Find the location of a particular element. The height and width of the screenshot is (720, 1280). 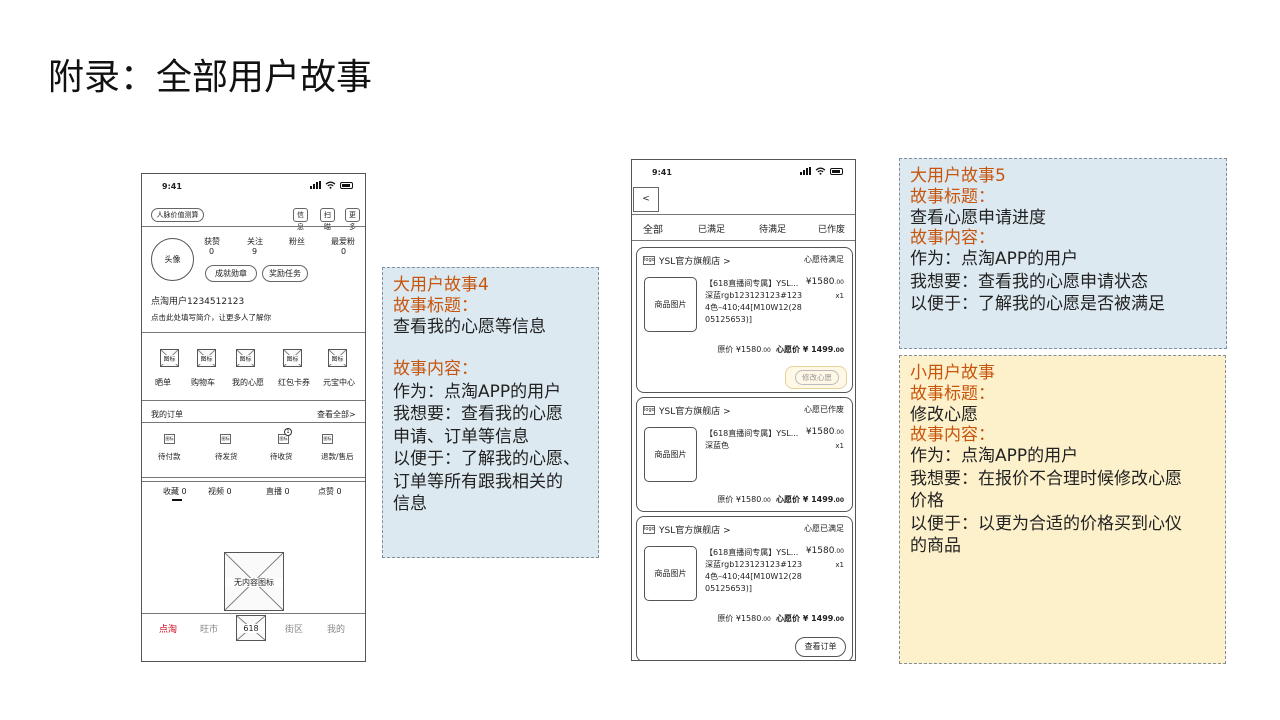

wish-status: 心愿已作废 is located at coordinates (824, 409).